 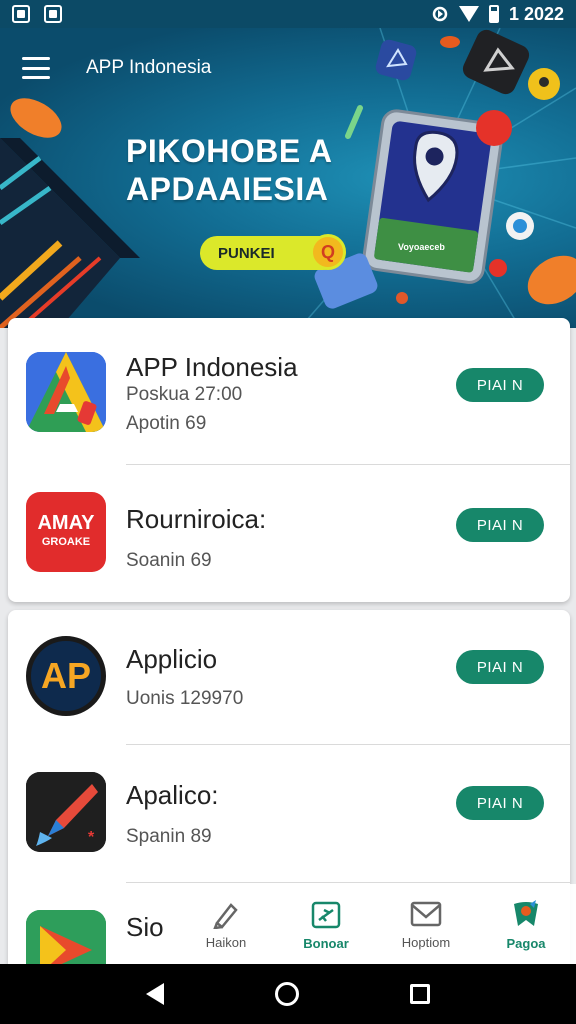 What do you see at coordinates (536, 13) in the screenshot?
I see `status-time: 1 2022` at bounding box center [536, 13].